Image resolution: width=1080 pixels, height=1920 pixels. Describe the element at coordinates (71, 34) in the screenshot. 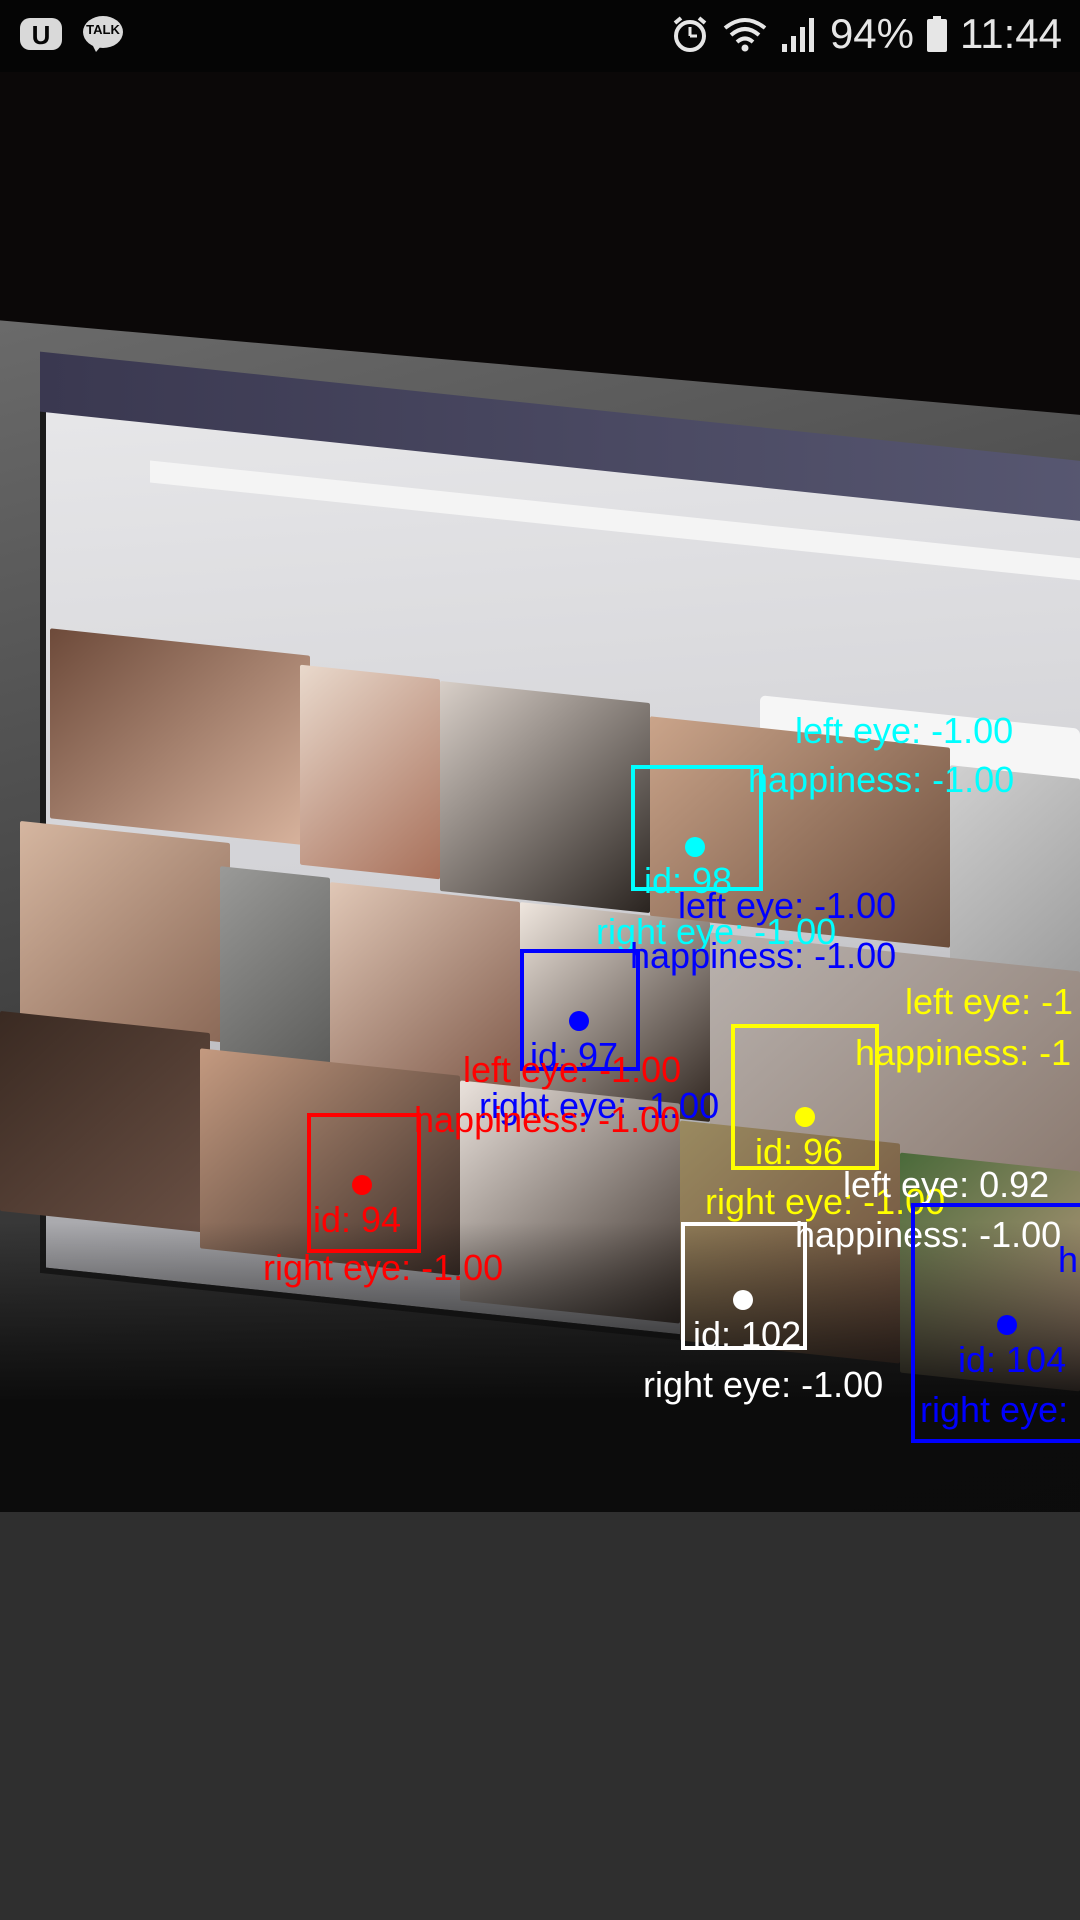

I see `notification-icons: U TALK` at that location.